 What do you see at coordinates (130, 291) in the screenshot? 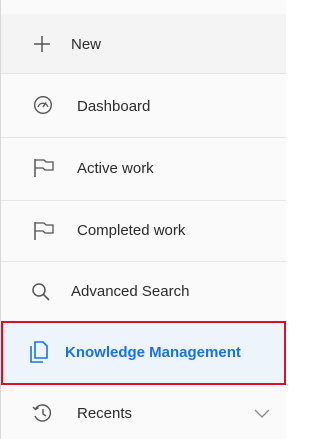
I see `nav-item-label: Advanced Search` at bounding box center [130, 291].